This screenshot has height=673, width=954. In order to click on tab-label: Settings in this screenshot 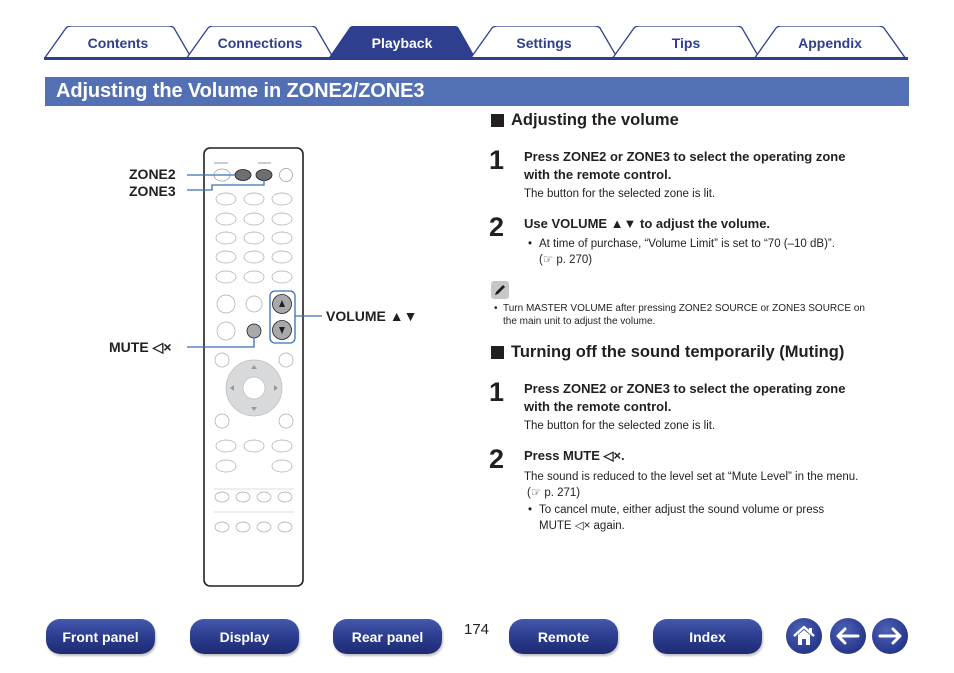, I will do `click(544, 43)`.